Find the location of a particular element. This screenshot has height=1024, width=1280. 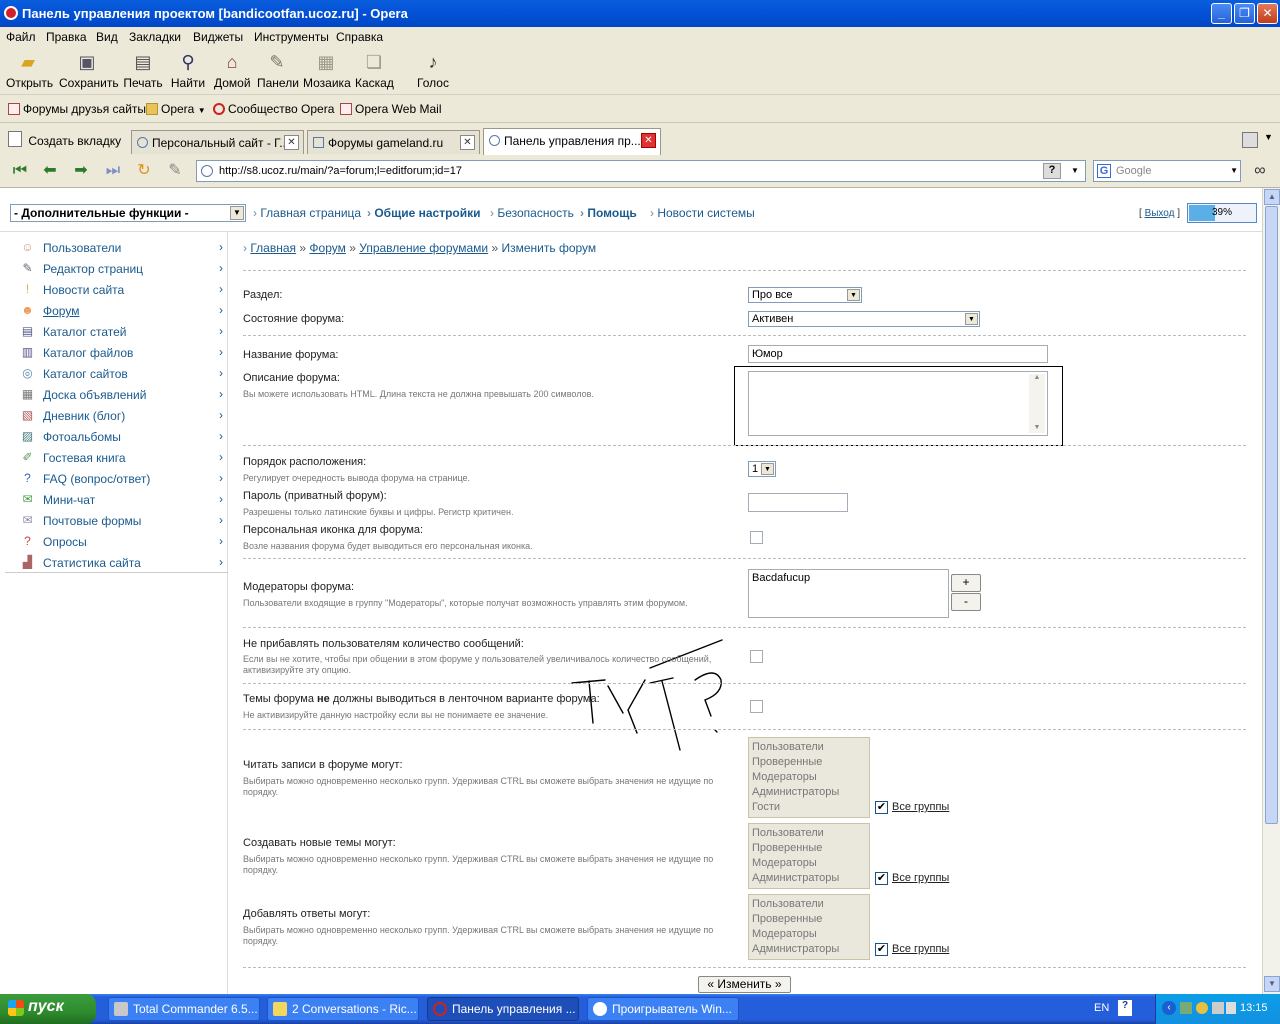

tab-gameland: Форумы gameland.ru ✕ is located at coordinates (393, 142).